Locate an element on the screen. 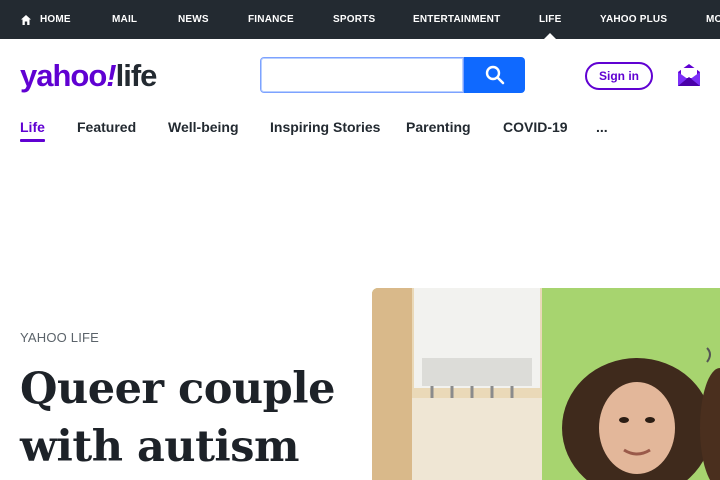 The width and height of the screenshot is (720, 480). topnav-sports: SPORTS is located at coordinates (354, 19).